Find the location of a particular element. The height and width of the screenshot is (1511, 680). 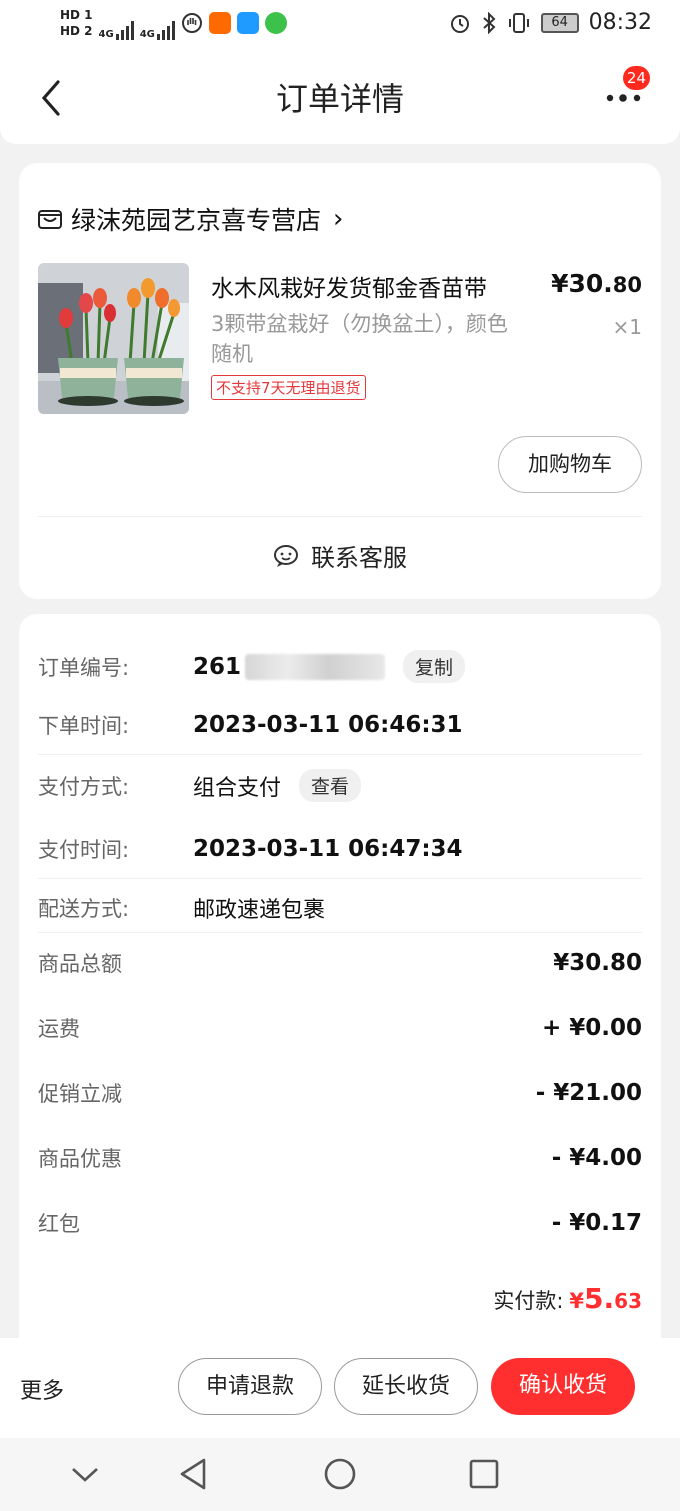

amount-value: + ¥0.00 is located at coordinates (591, 1028).